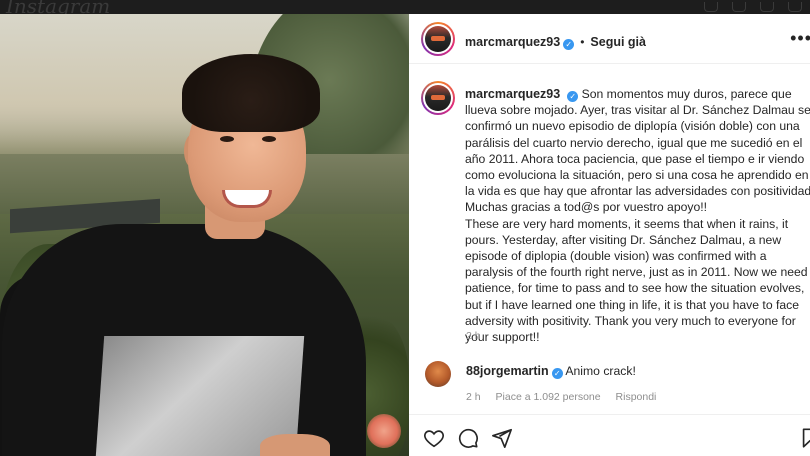  What do you see at coordinates (58, 7) in the screenshot?
I see `instagram-logo: Instagram` at bounding box center [58, 7].